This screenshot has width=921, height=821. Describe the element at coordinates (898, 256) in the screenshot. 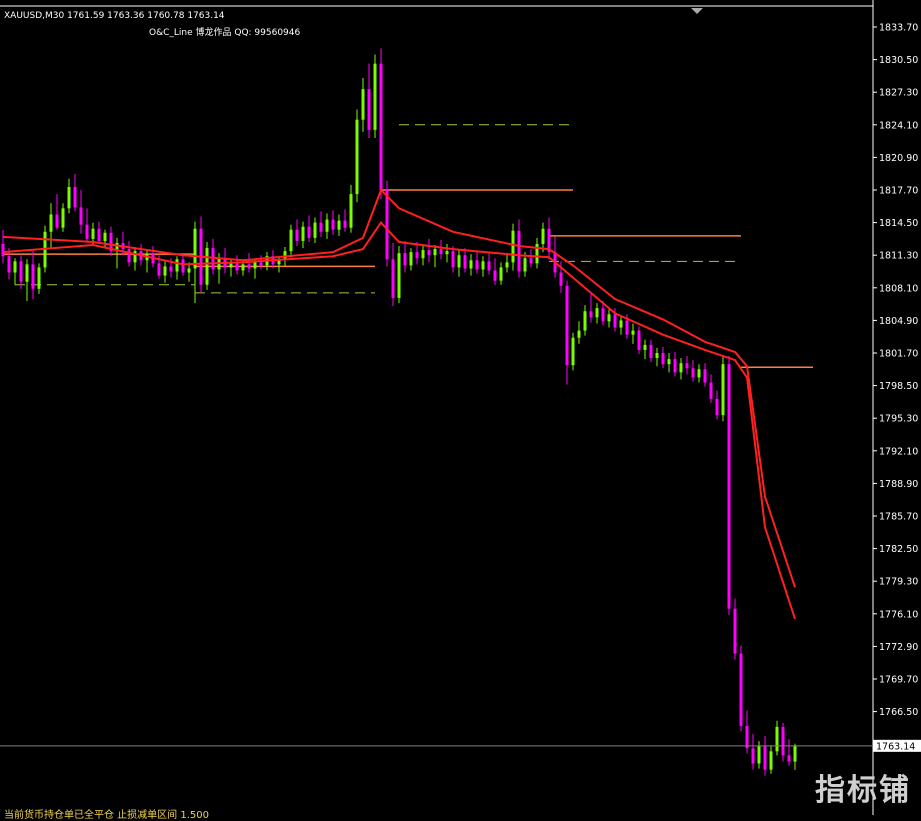

I see `y-tick-label: 1811.30` at that location.